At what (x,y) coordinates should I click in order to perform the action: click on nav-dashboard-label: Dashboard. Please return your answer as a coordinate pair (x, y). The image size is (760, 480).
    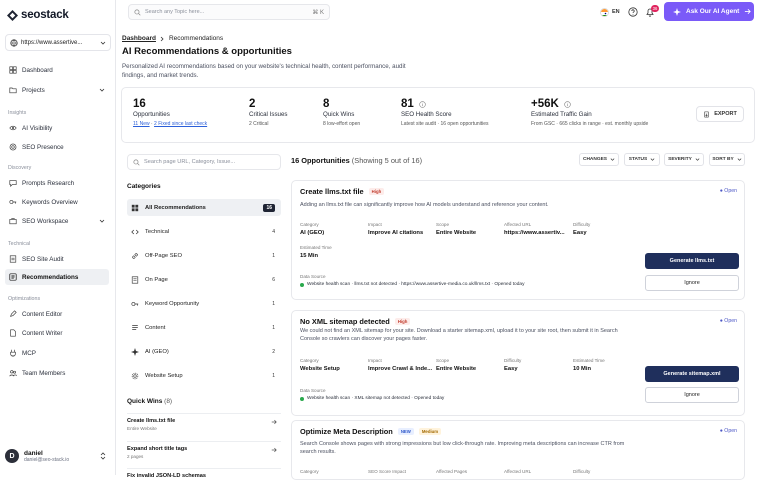
    Looking at the image, I should click on (37, 70).